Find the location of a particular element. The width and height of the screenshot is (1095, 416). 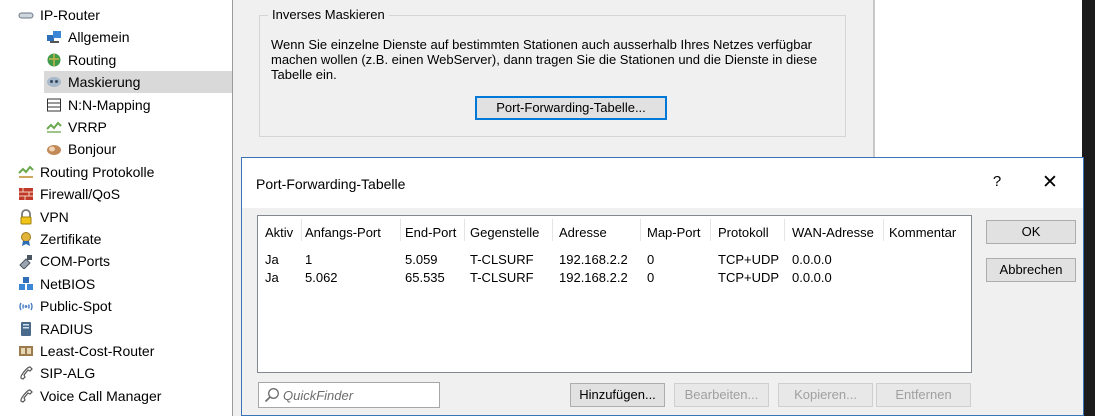

table-cell: T-CLSURF is located at coordinates (502, 259).